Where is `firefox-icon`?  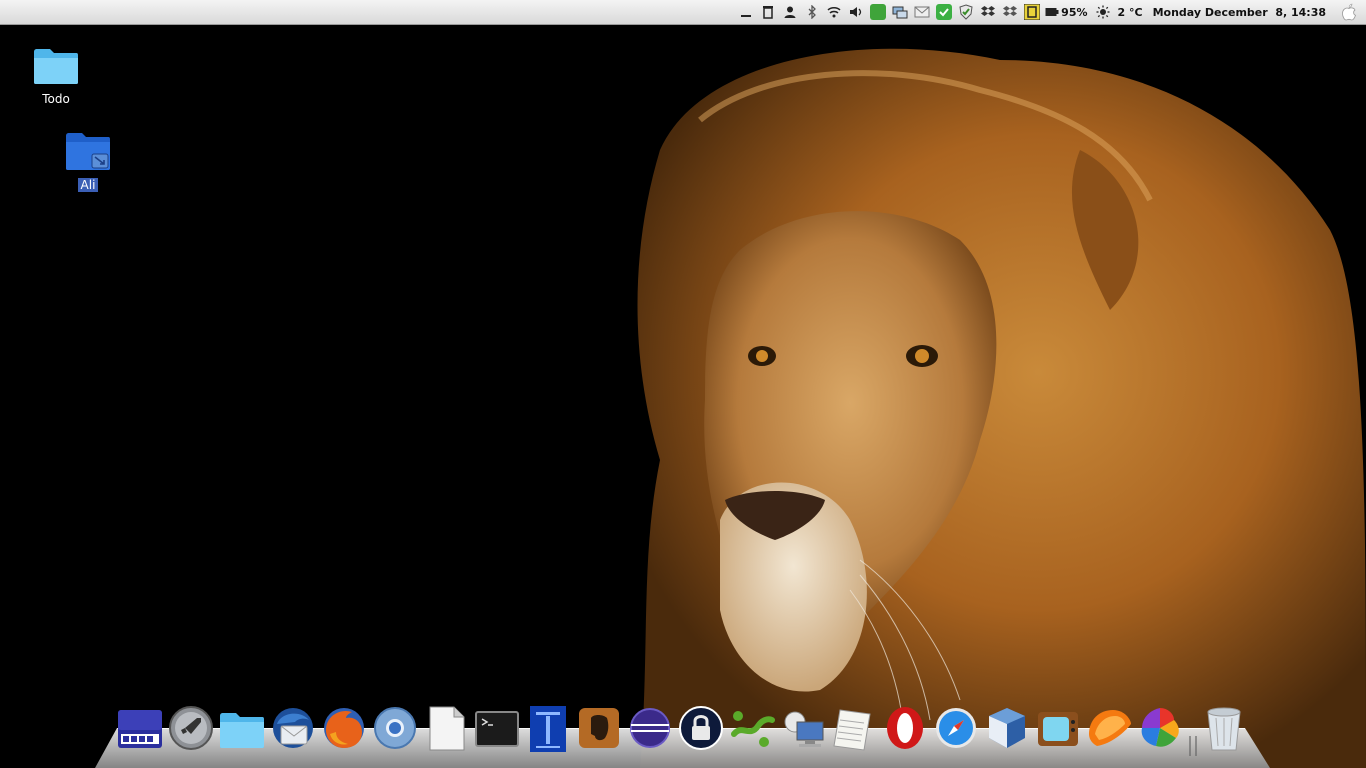
firefox-icon is located at coordinates (344, 728).